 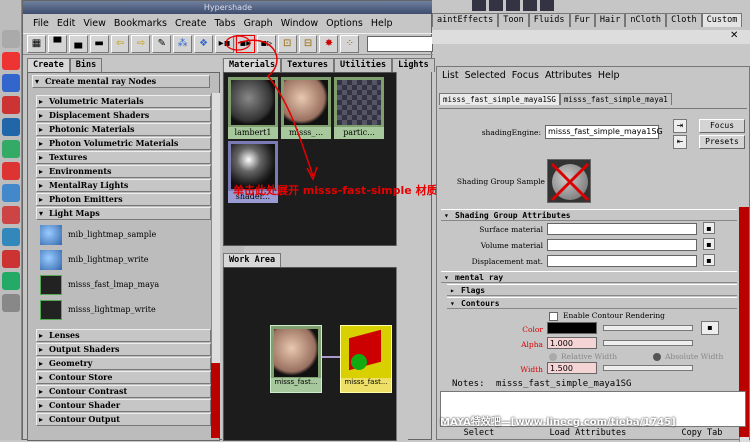 What do you see at coordinates (592, 303) in the screenshot?
I see `frame-contours: Contours` at bounding box center [592, 303].